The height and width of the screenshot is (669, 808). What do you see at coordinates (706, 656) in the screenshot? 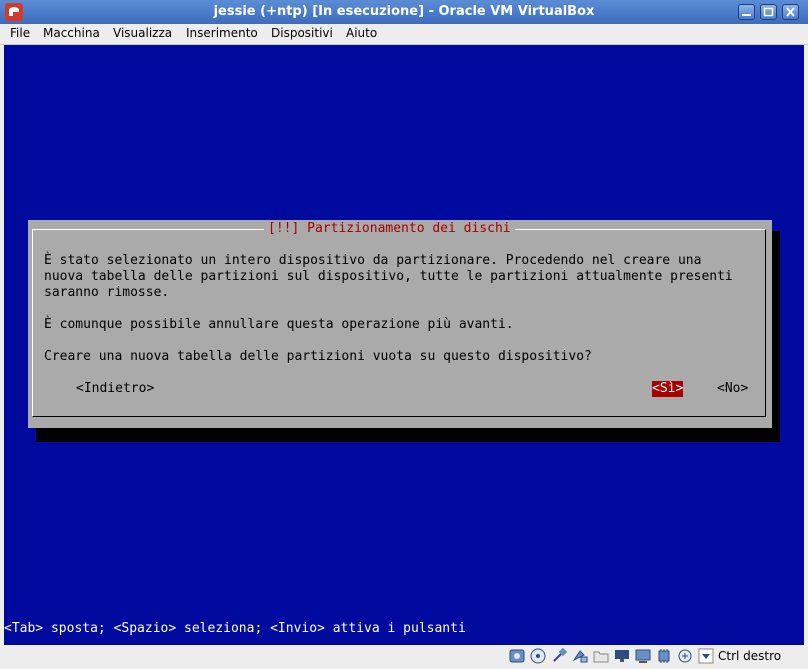
I see `arrow-down-icon` at bounding box center [706, 656].